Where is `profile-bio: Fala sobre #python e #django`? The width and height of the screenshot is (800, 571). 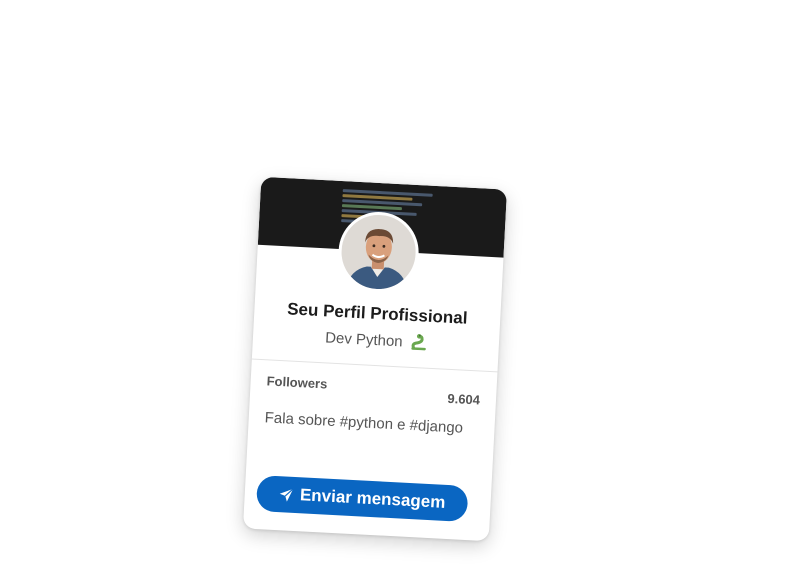 profile-bio: Fala sobre #python e #django is located at coordinates (364, 423).